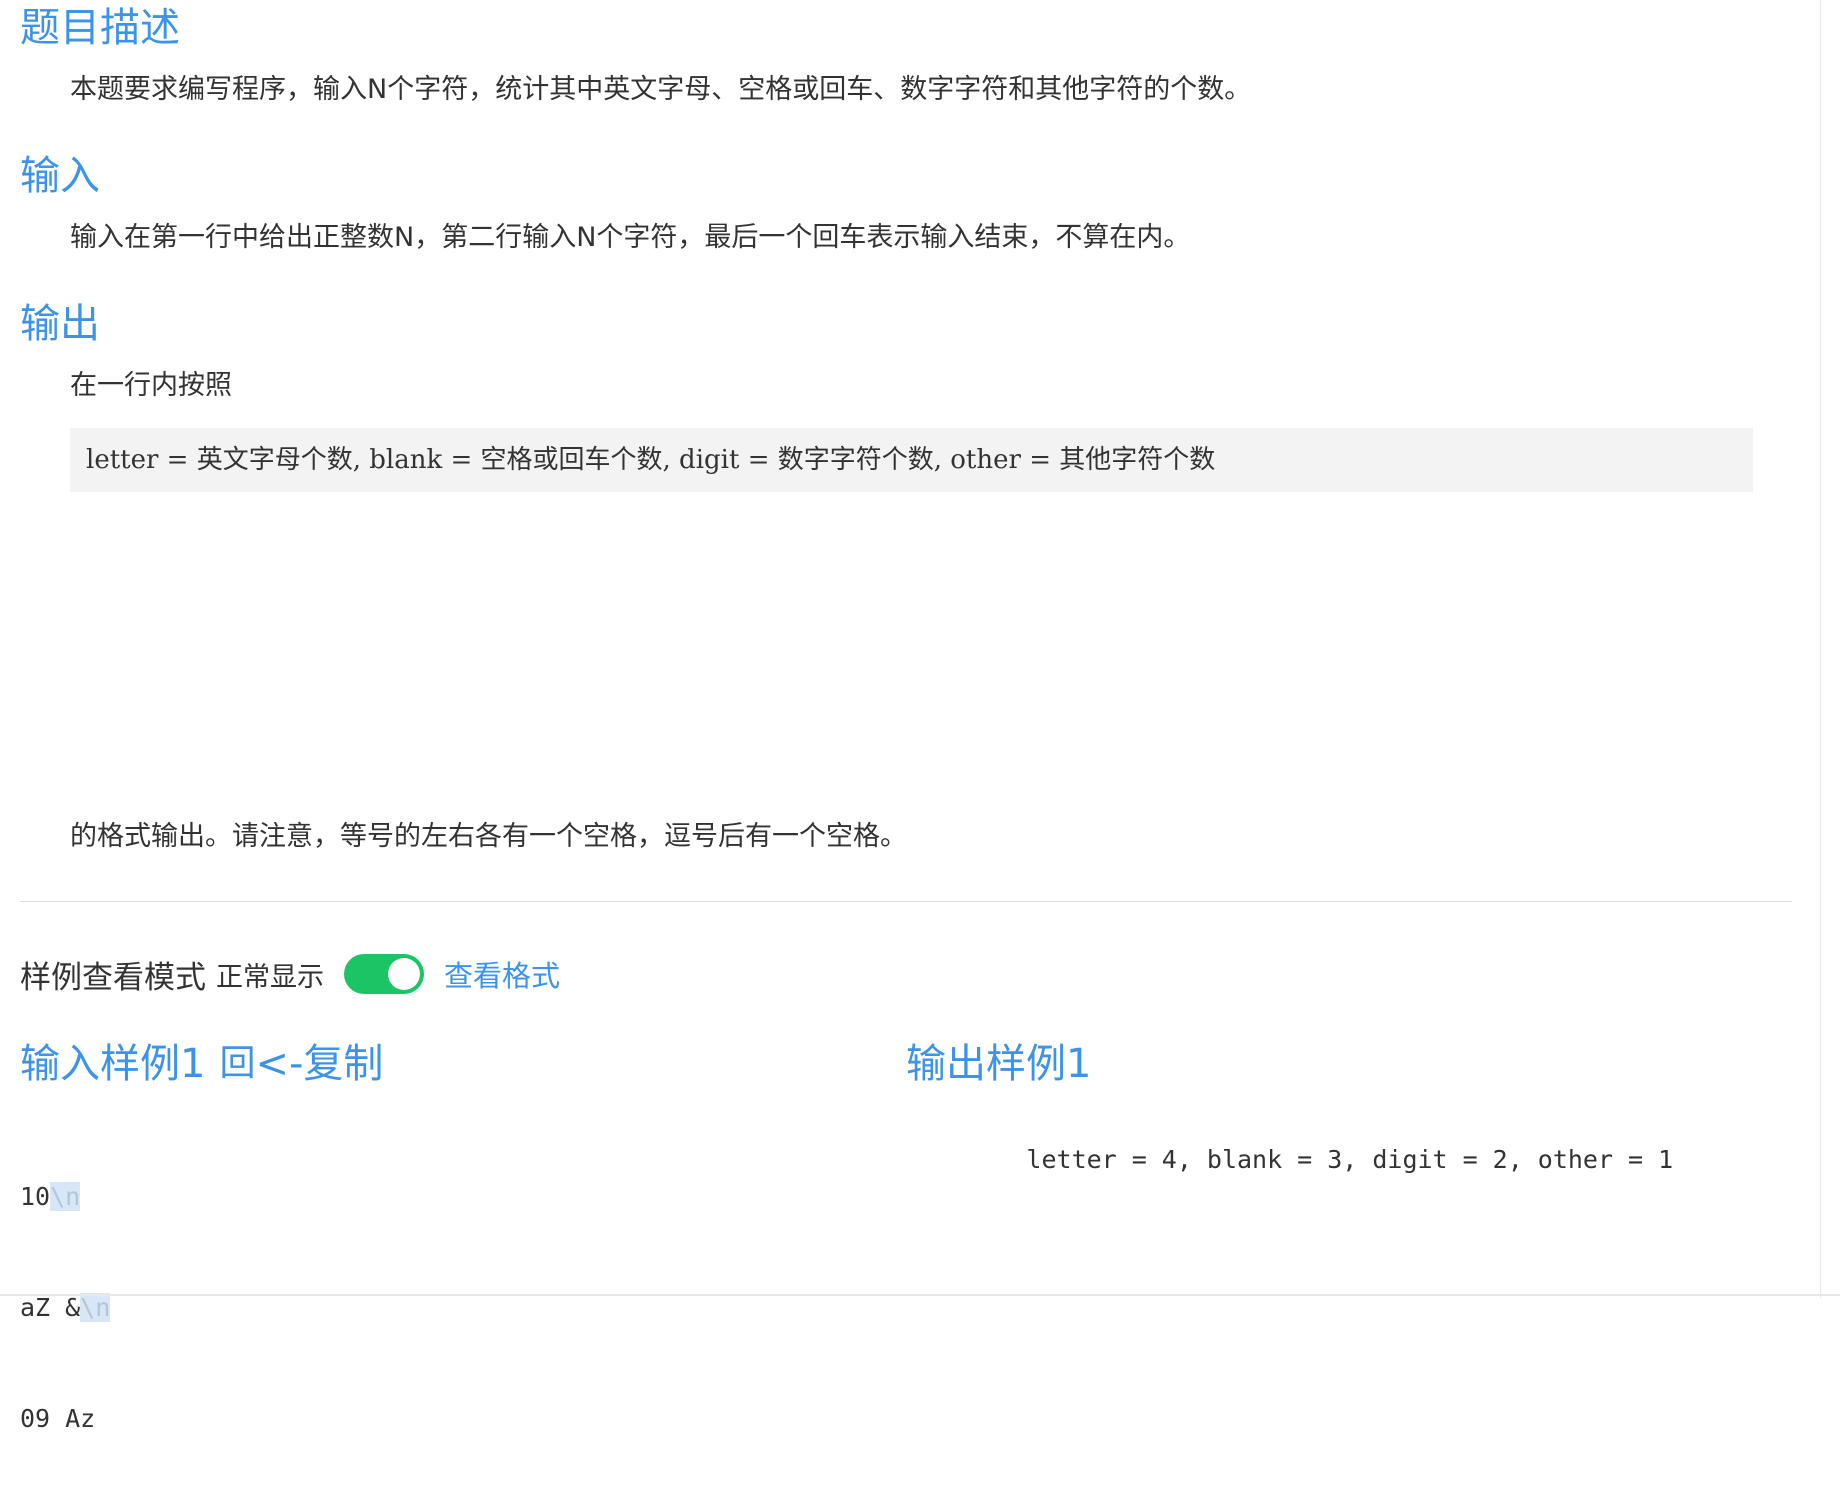 Image resolution: width=1840 pixels, height=1511 pixels. Describe the element at coordinates (906, 974) in the screenshot. I see `sample-mode-row: 样例查看模式 正常显示 查看格式` at that location.